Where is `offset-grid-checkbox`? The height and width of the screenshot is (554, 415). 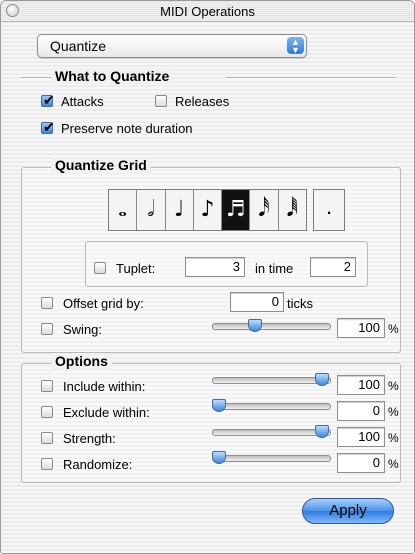 offset-grid-checkbox is located at coordinates (47, 303).